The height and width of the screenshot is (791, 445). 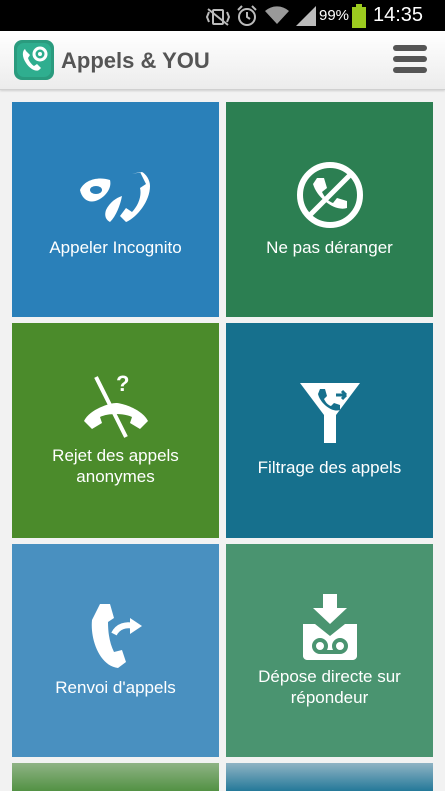 I want to click on voicemail-drop-icon, so click(x=329, y=627).